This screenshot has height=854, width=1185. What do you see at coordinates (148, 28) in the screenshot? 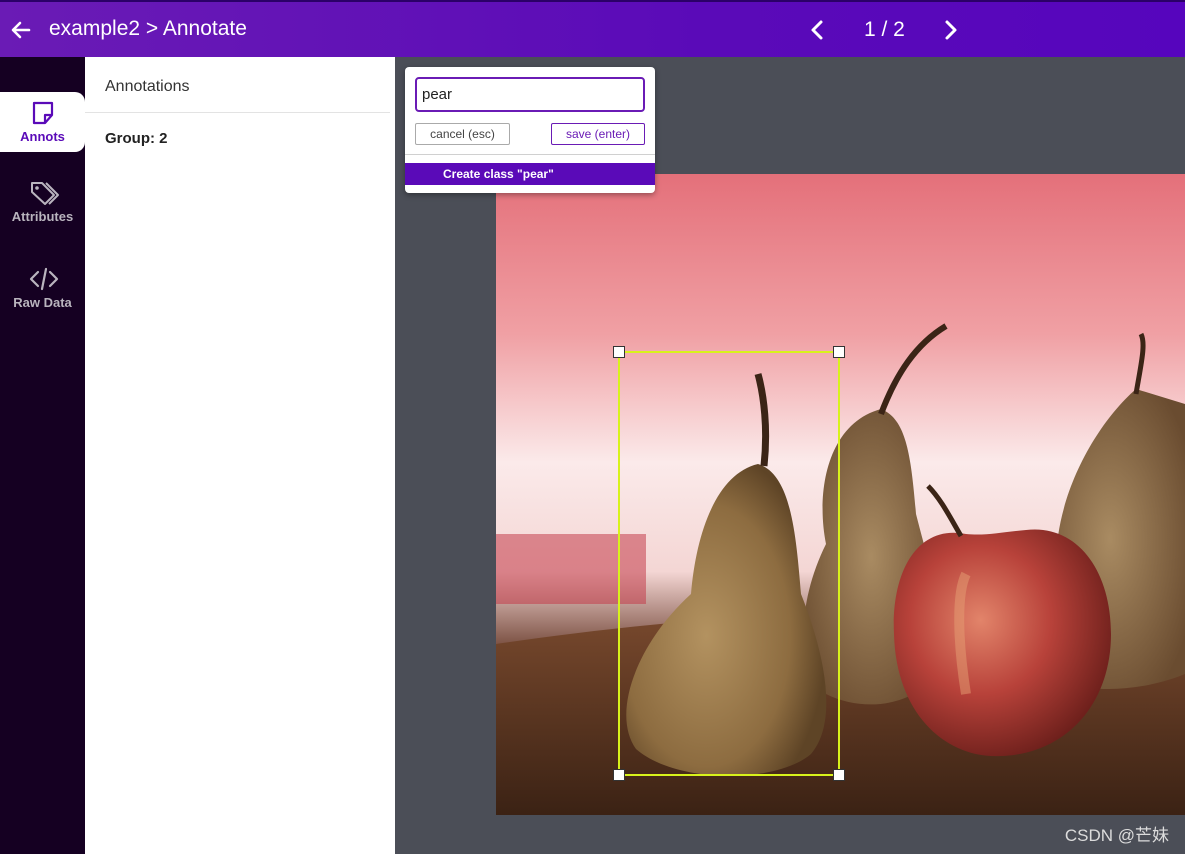
I see `page-title: example2 > Annotate` at bounding box center [148, 28].